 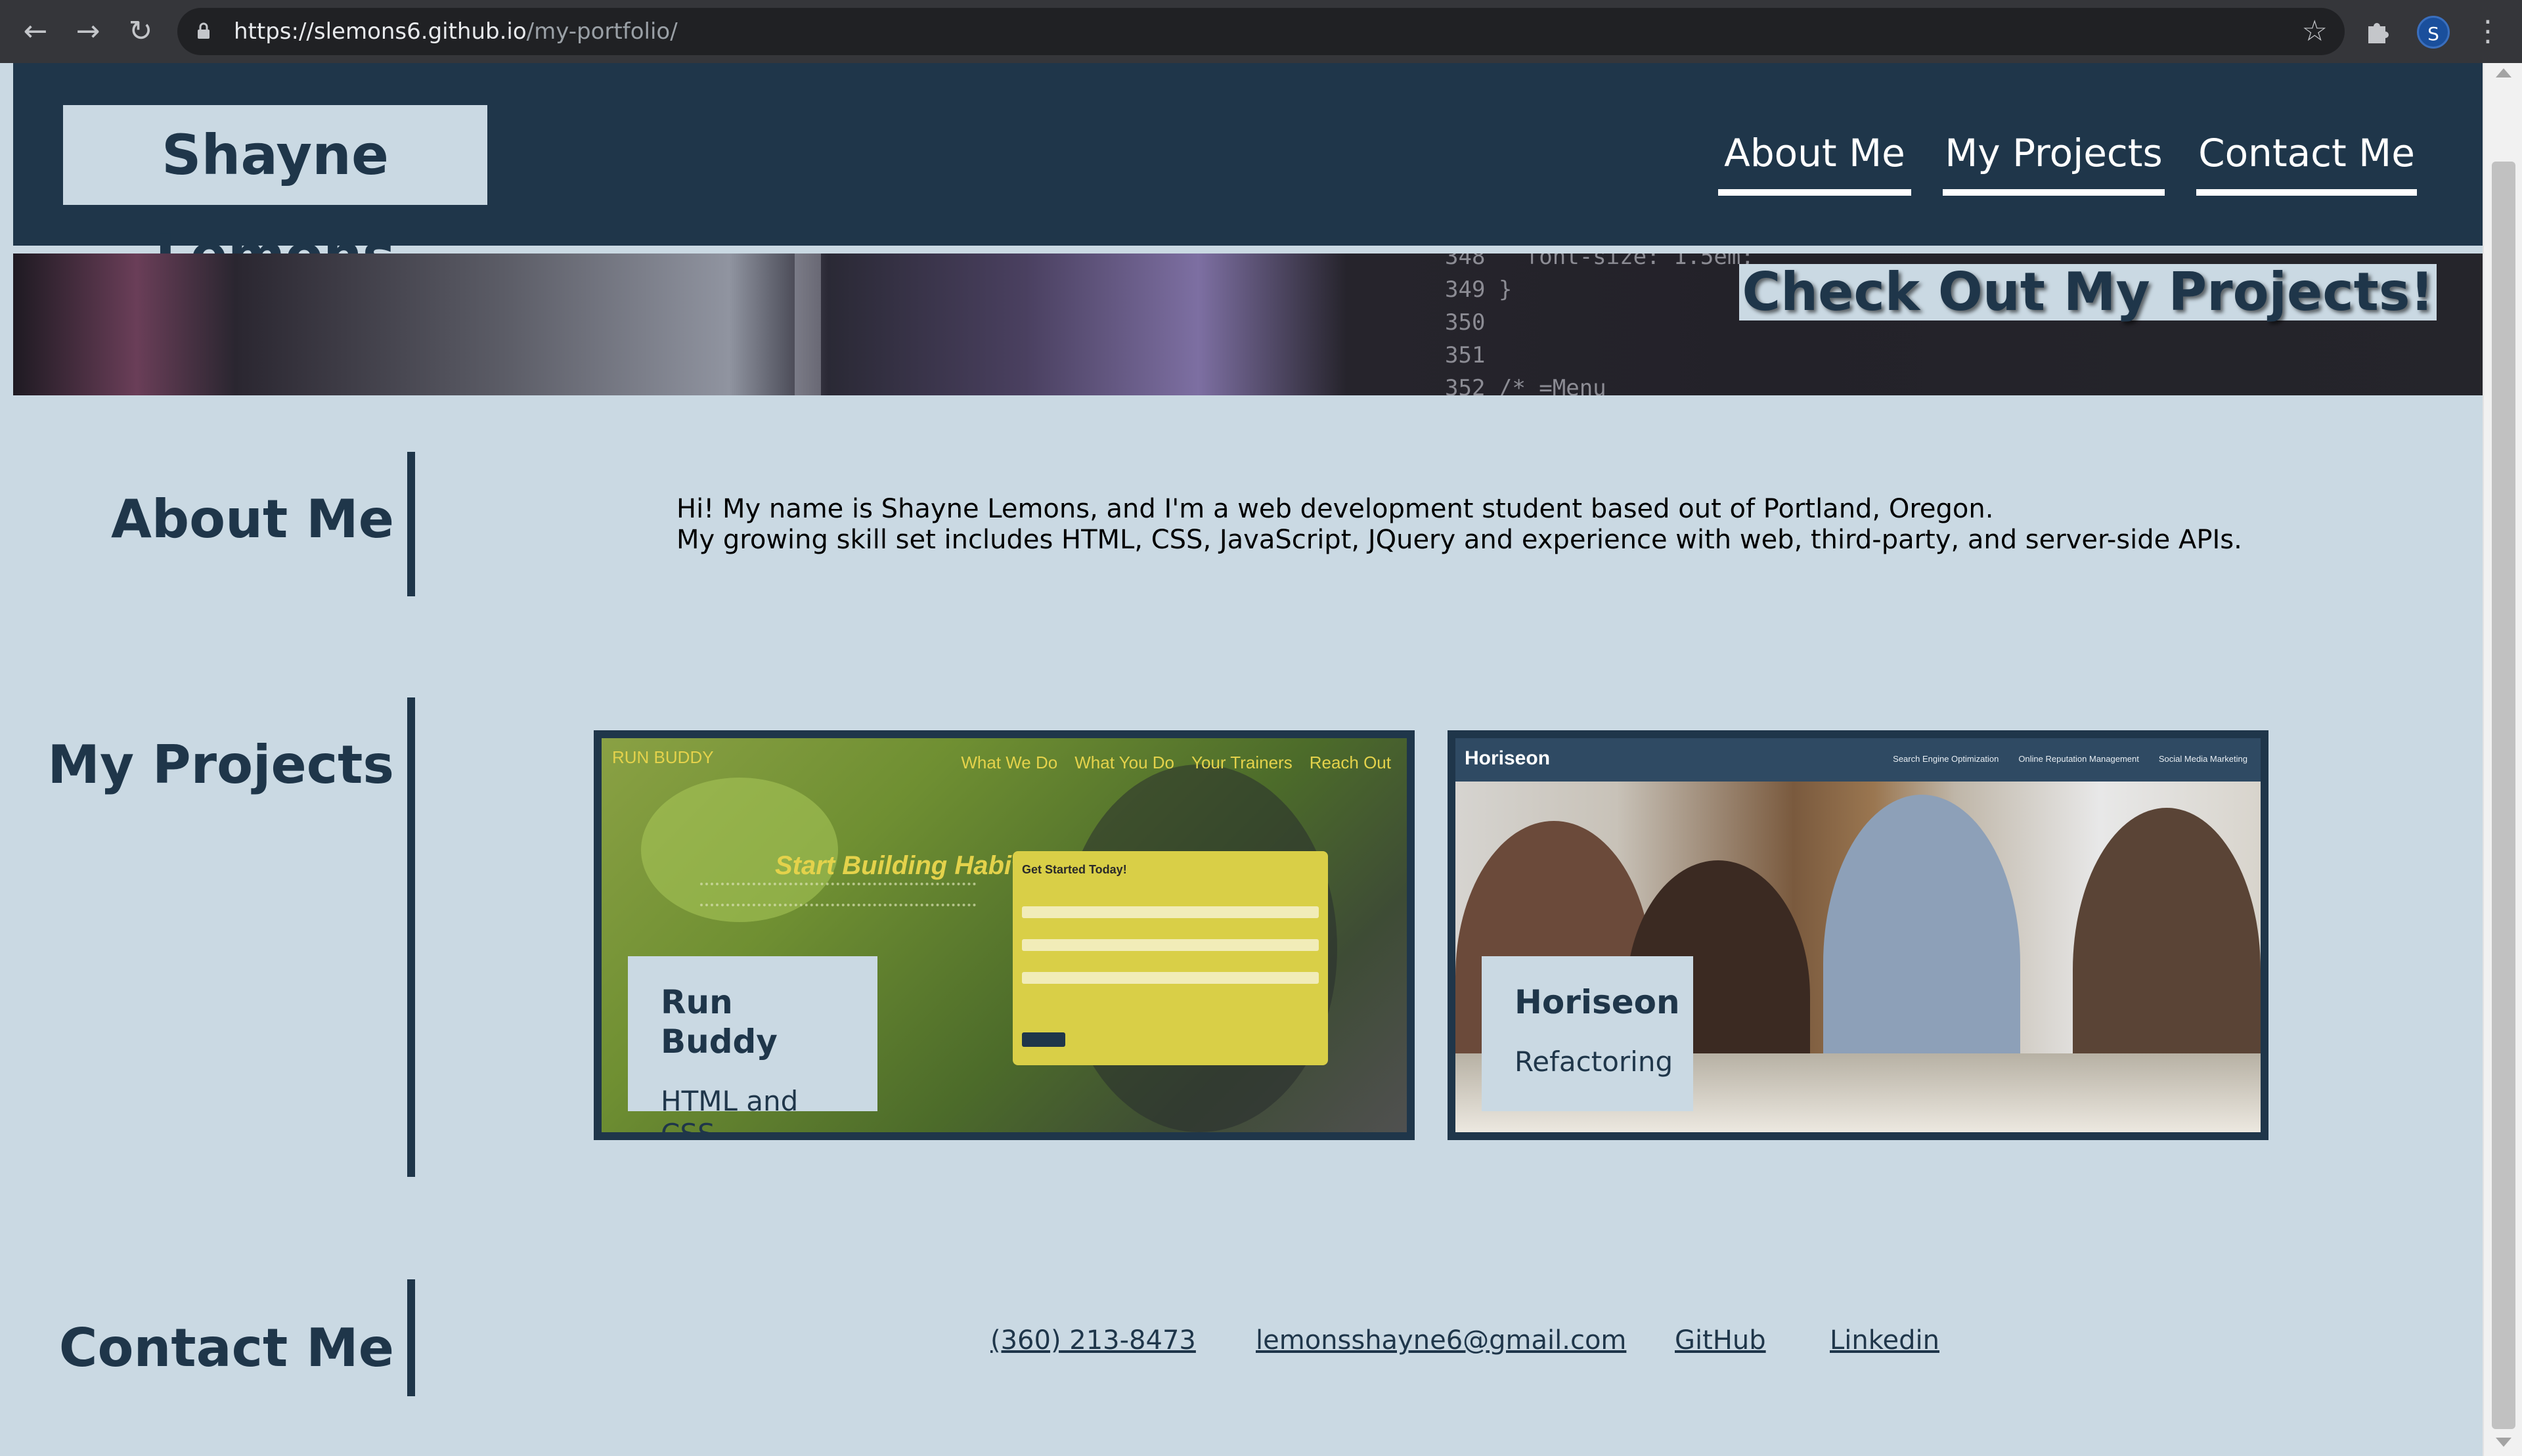 I want to click on contact-phone-link: (360) 213-8473, so click(x=1093, y=1340).